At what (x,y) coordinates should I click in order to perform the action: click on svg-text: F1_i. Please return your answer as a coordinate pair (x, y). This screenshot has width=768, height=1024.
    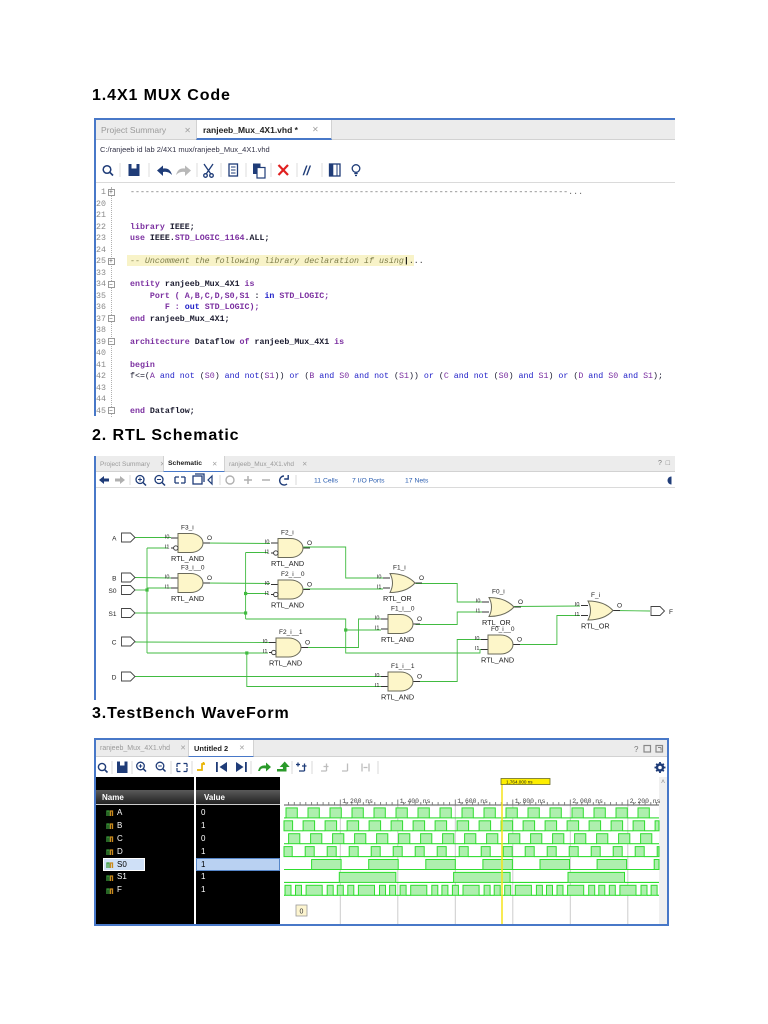
    Looking at the image, I should click on (399, 568).